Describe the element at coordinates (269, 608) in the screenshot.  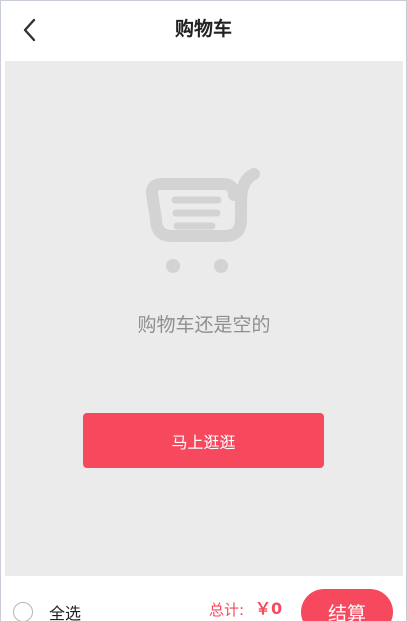
I see `total-amount: ￥0` at that location.